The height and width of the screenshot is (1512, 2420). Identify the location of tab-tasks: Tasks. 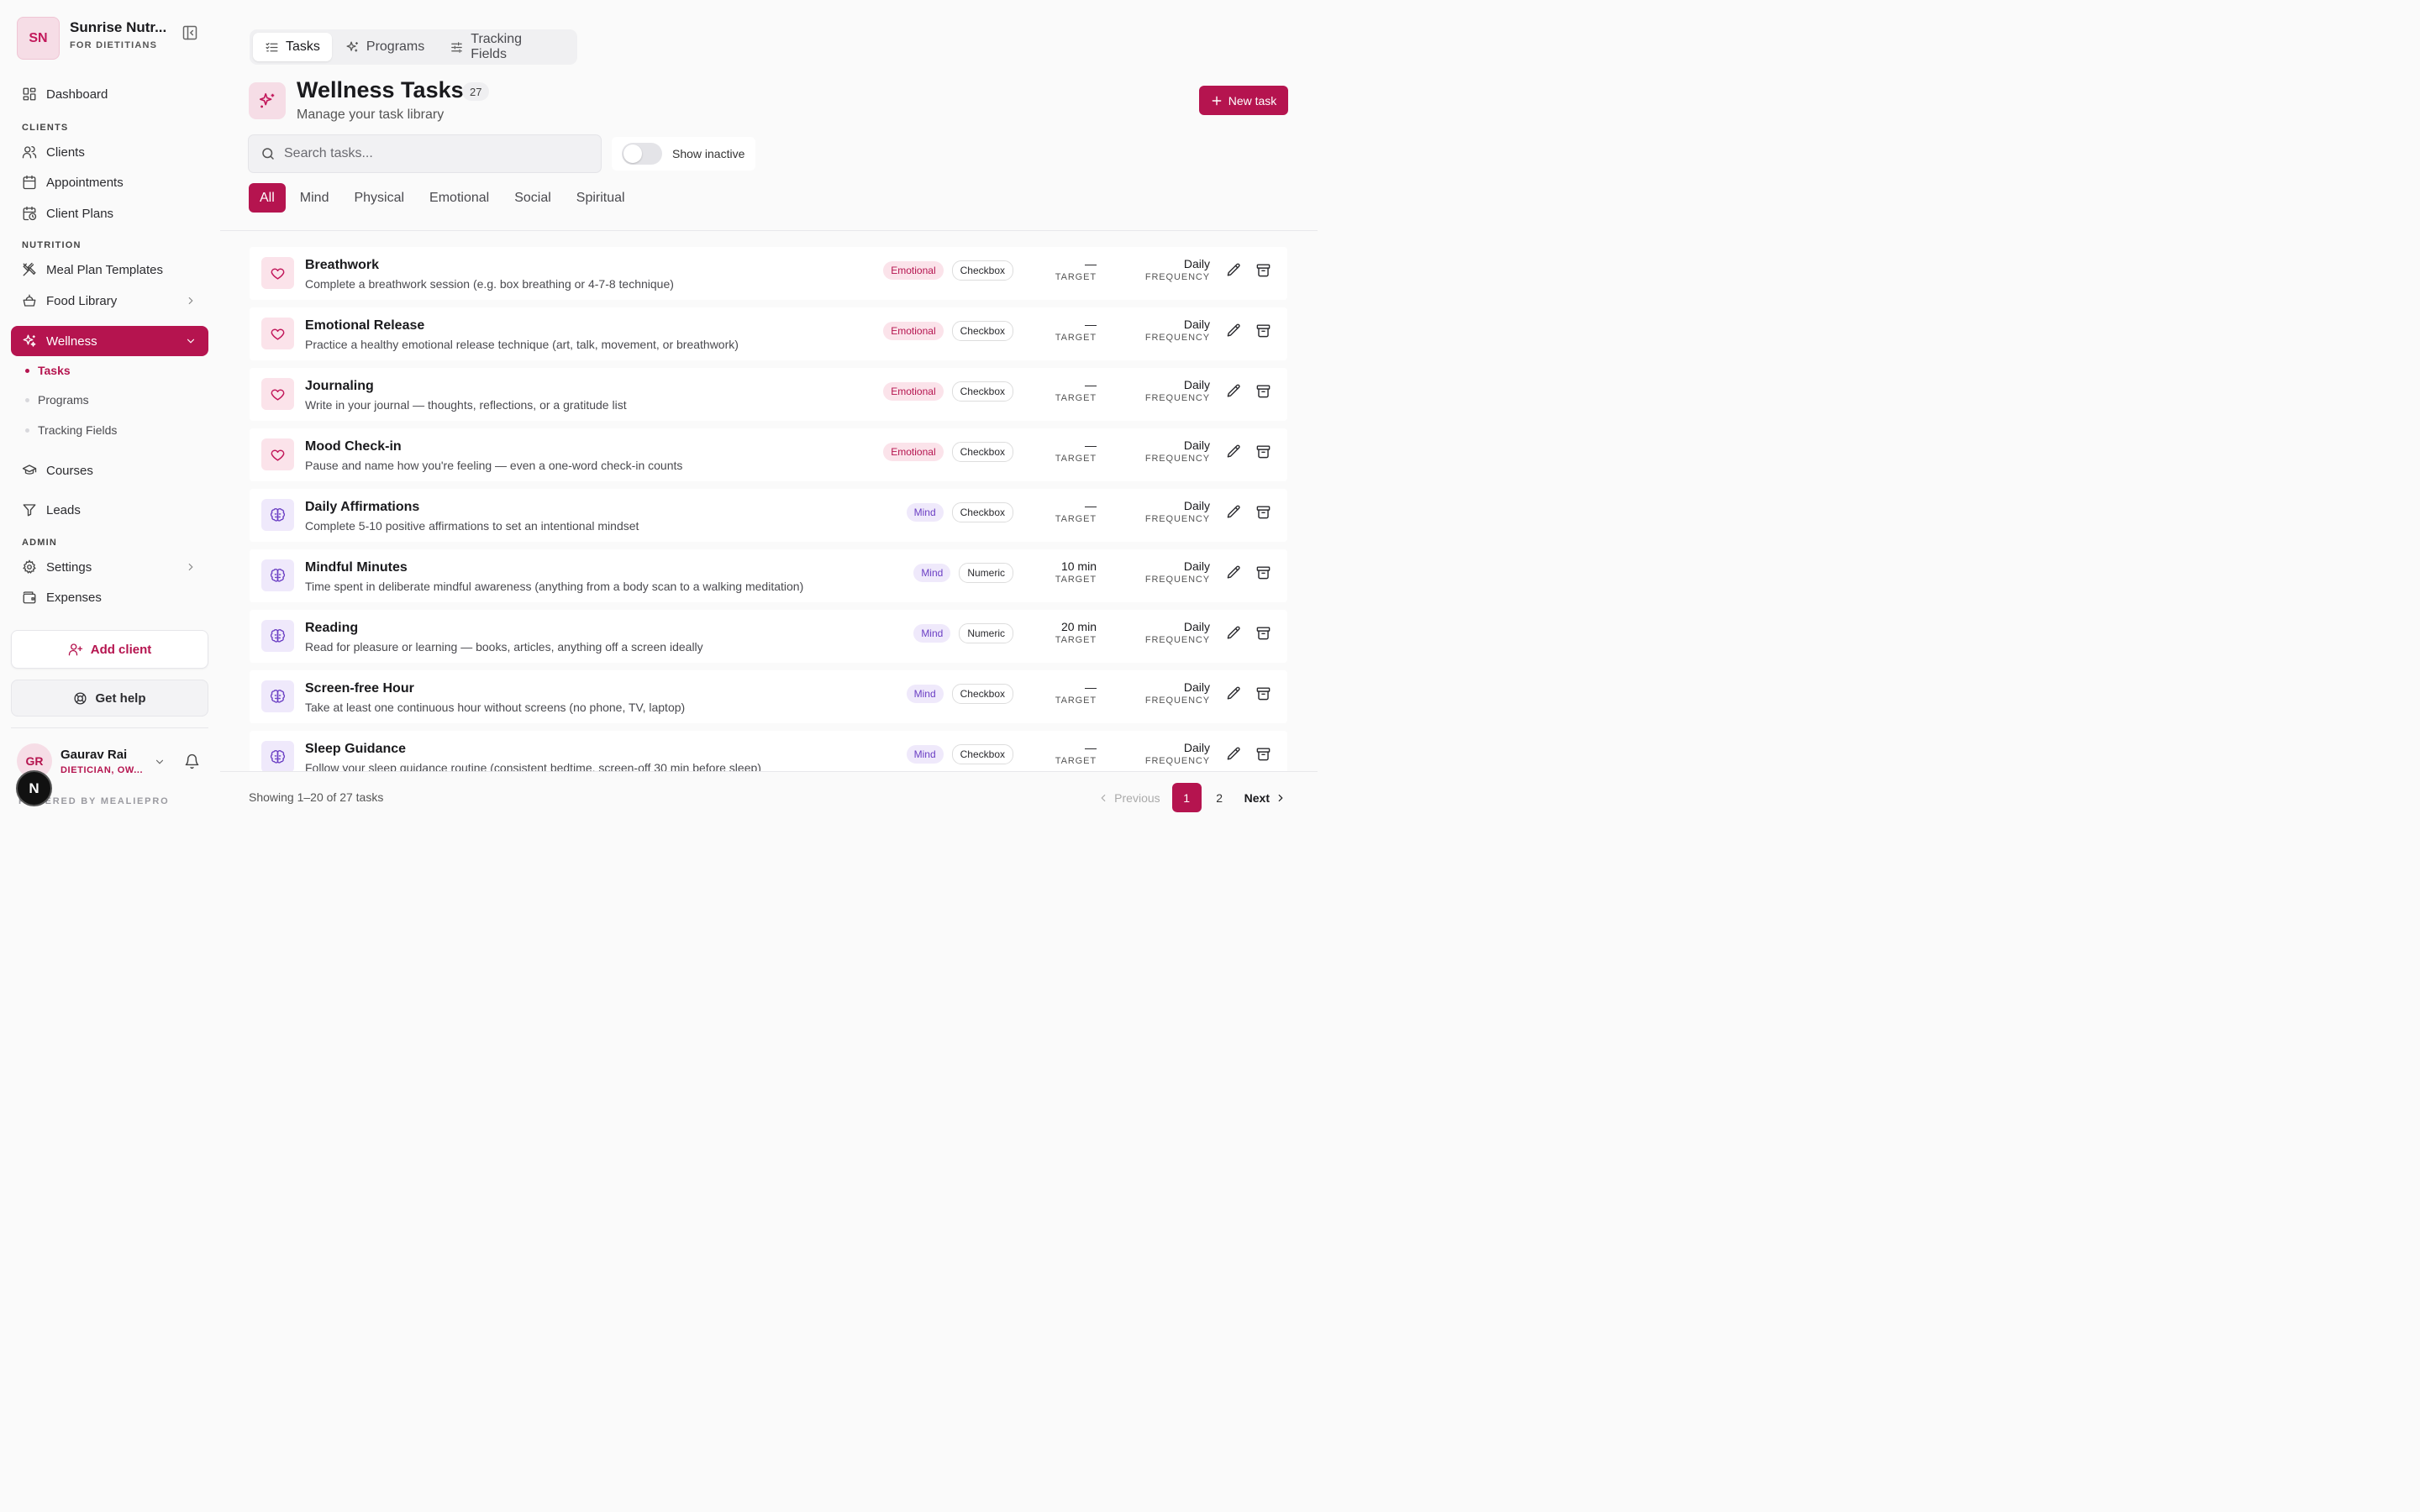
(292, 47).